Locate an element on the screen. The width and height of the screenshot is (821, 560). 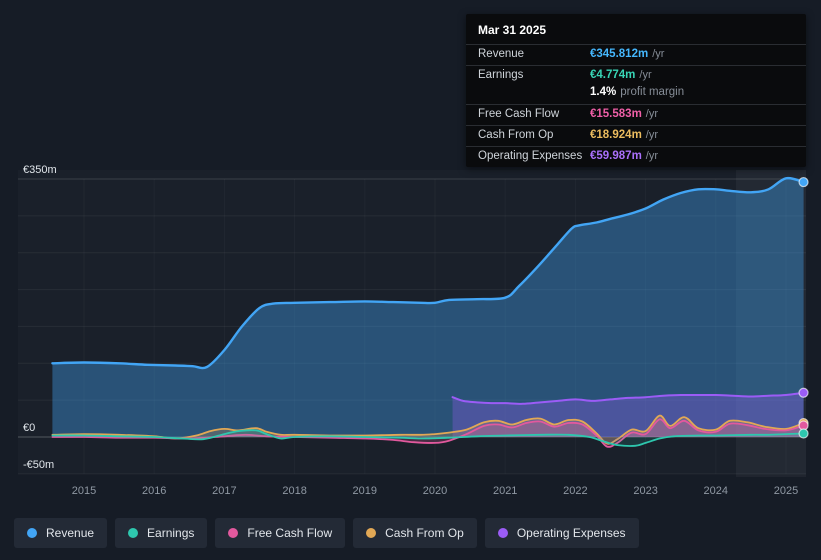
tooltip-row-operating-expenses: Operating Expenses €59.987m/yr is located at coordinates (636, 156).